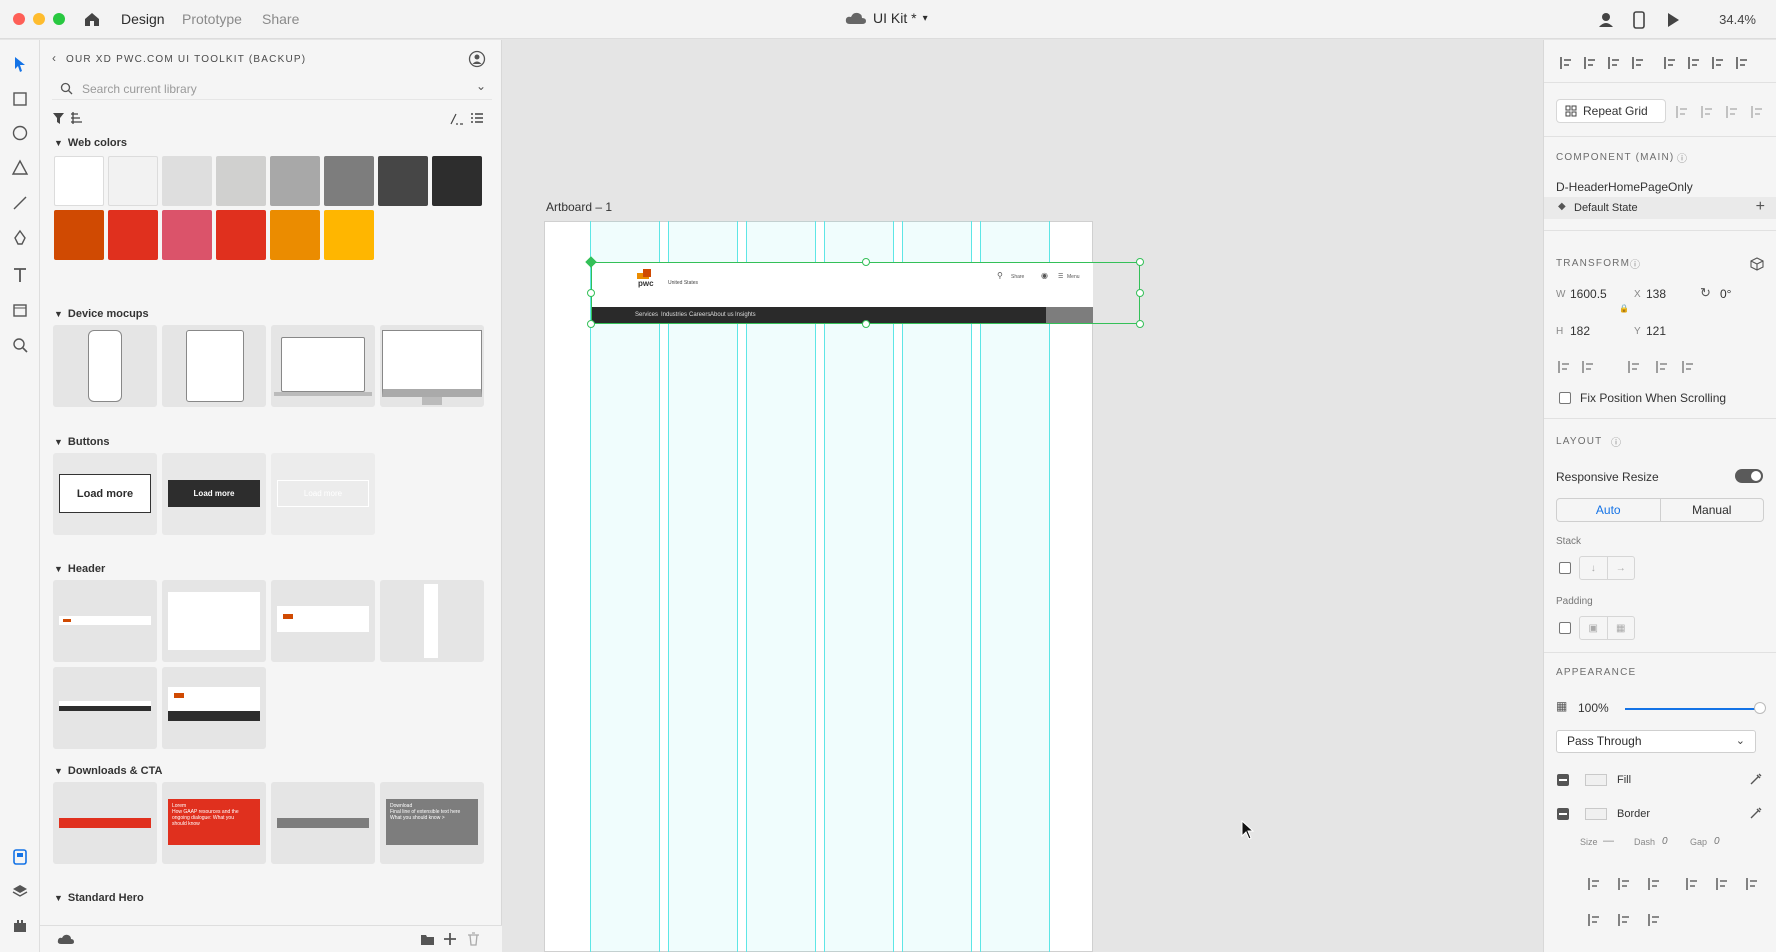 The height and width of the screenshot is (952, 1776). Describe the element at coordinates (108, 771) in the screenshot. I see `section-downloads-cta: ▼ Downloads & CTA` at that location.